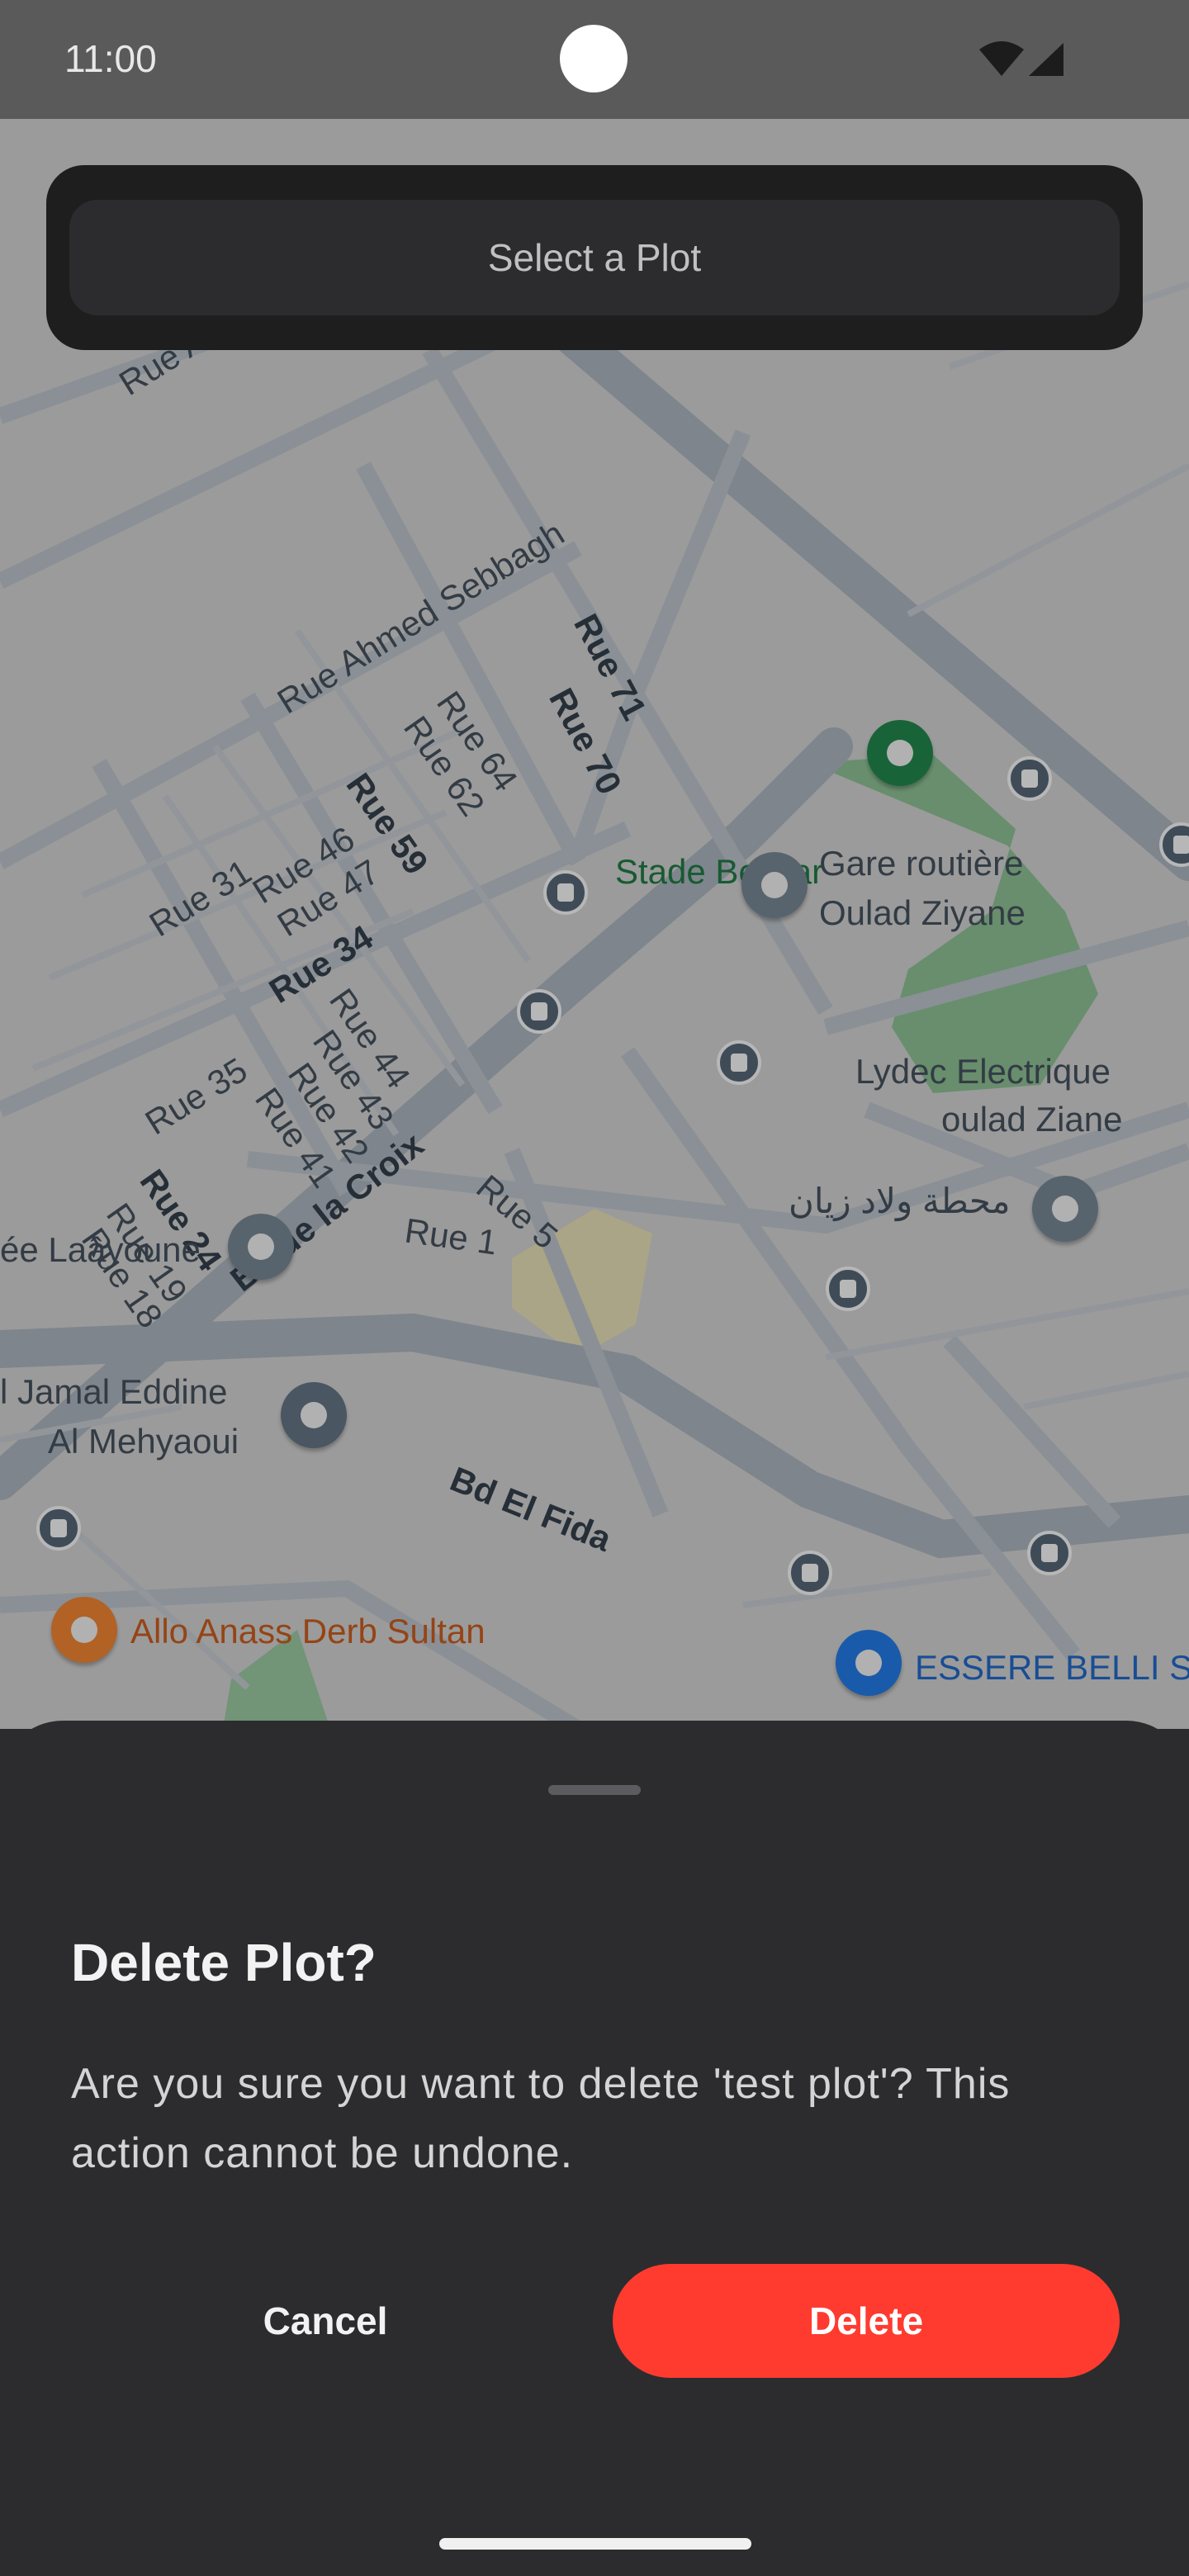 This screenshot has height=2576, width=1189. Describe the element at coordinates (110, 58) in the screenshot. I see `status-time: 11:00` at that location.